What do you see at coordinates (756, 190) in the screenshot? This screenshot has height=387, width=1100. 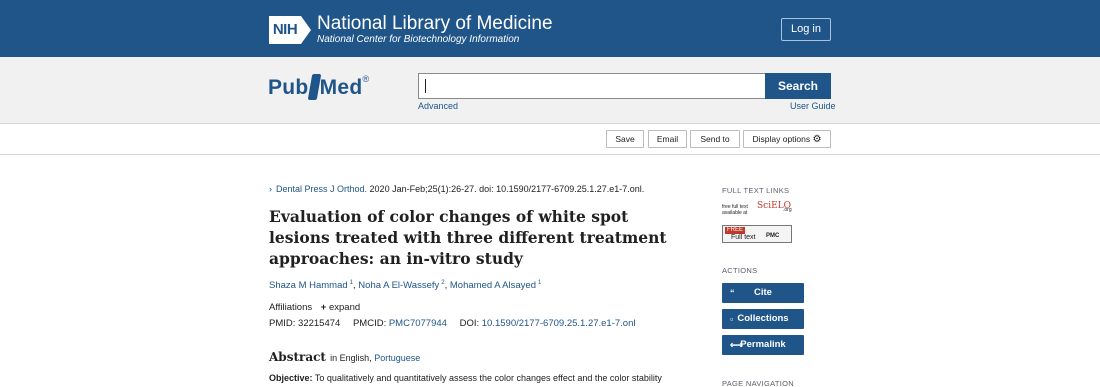 I see `full-text-links-heading: FULL TEXT LINKS` at bounding box center [756, 190].